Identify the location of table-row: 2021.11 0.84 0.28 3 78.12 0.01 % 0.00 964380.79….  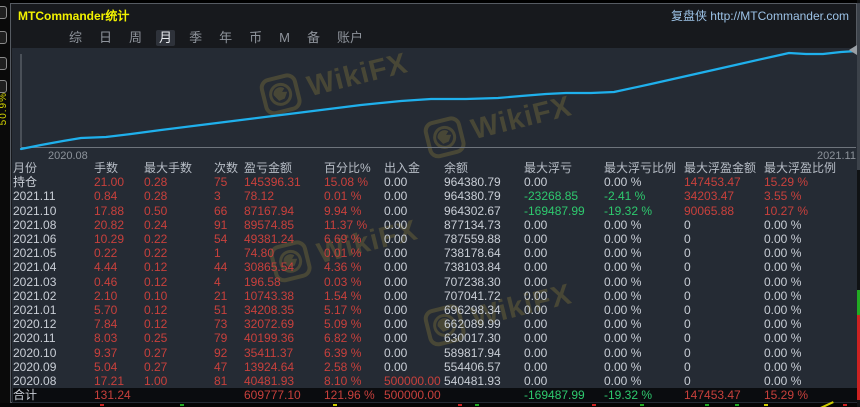
(436, 196).